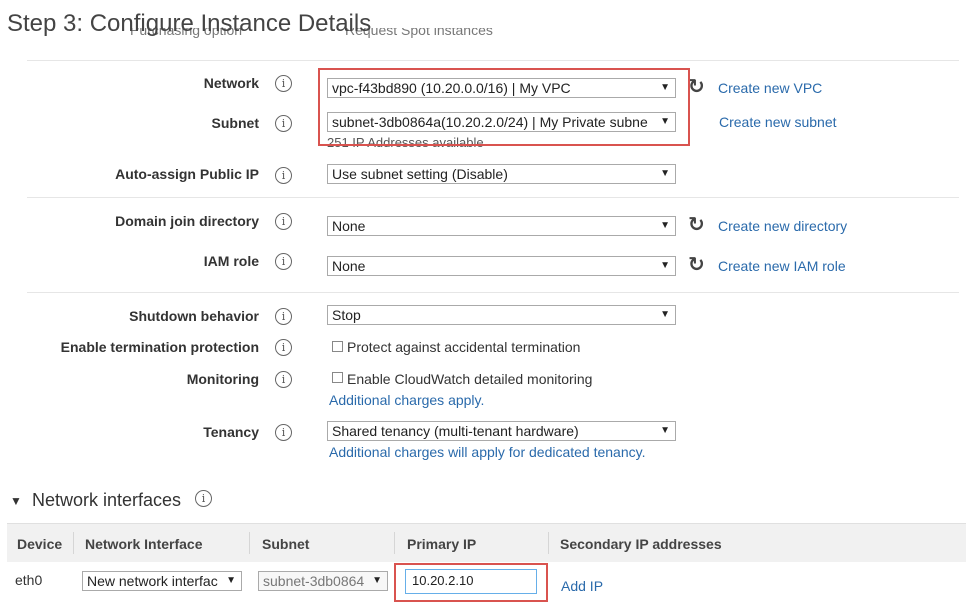 The width and height of the screenshot is (966, 615). What do you see at coordinates (782, 226) in the screenshot?
I see `create-new-directory-link: Create new directory` at bounding box center [782, 226].